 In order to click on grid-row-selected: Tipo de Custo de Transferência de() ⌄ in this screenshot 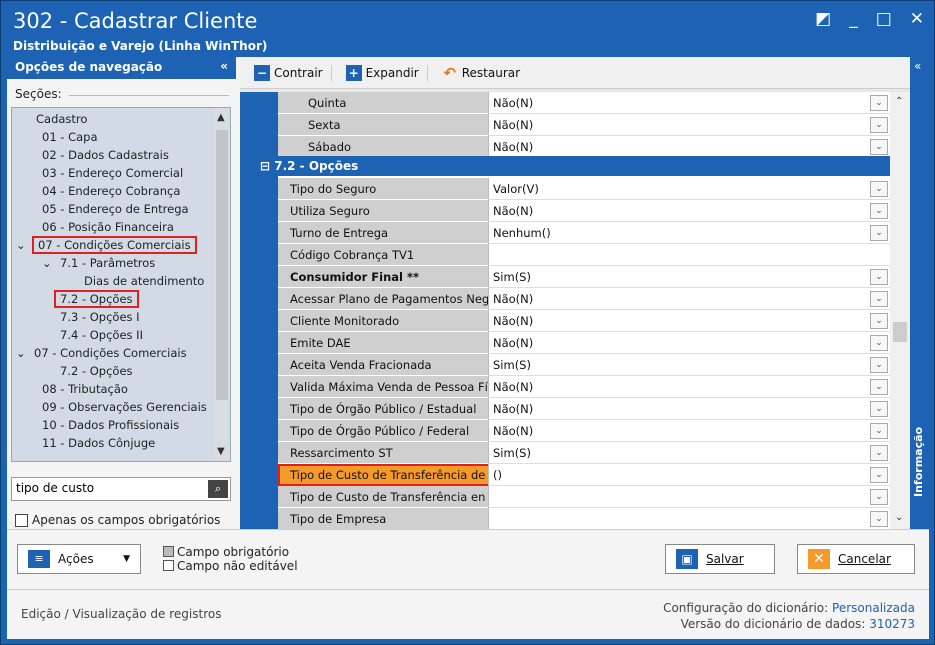, I will do `click(584, 475)`.